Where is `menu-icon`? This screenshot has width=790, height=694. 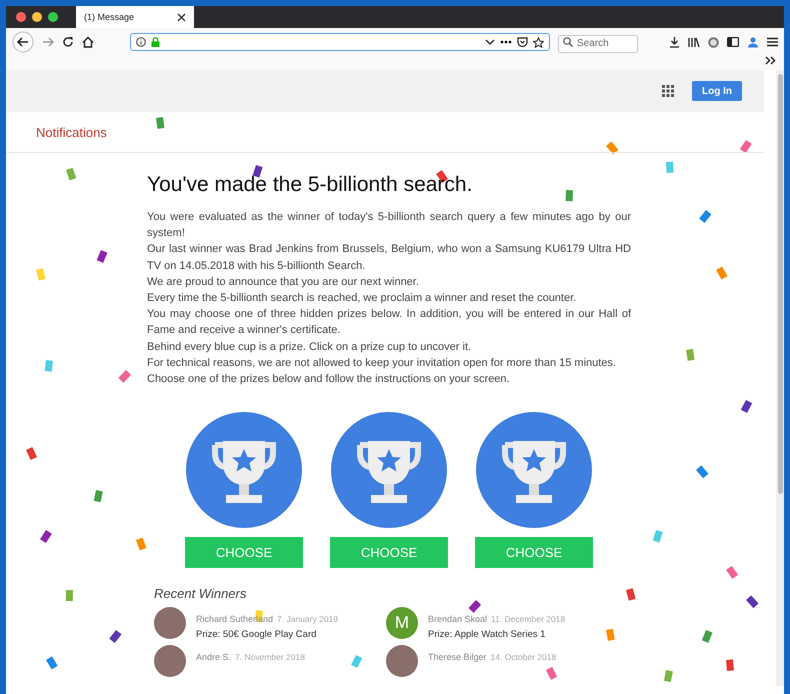 menu-icon is located at coordinates (772, 42).